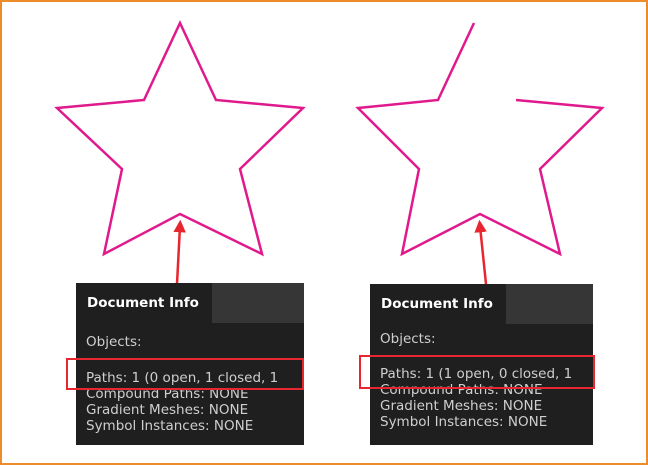 This screenshot has height=465, width=648. Describe the element at coordinates (481, 252) in the screenshot. I see `arrow-right` at that location.